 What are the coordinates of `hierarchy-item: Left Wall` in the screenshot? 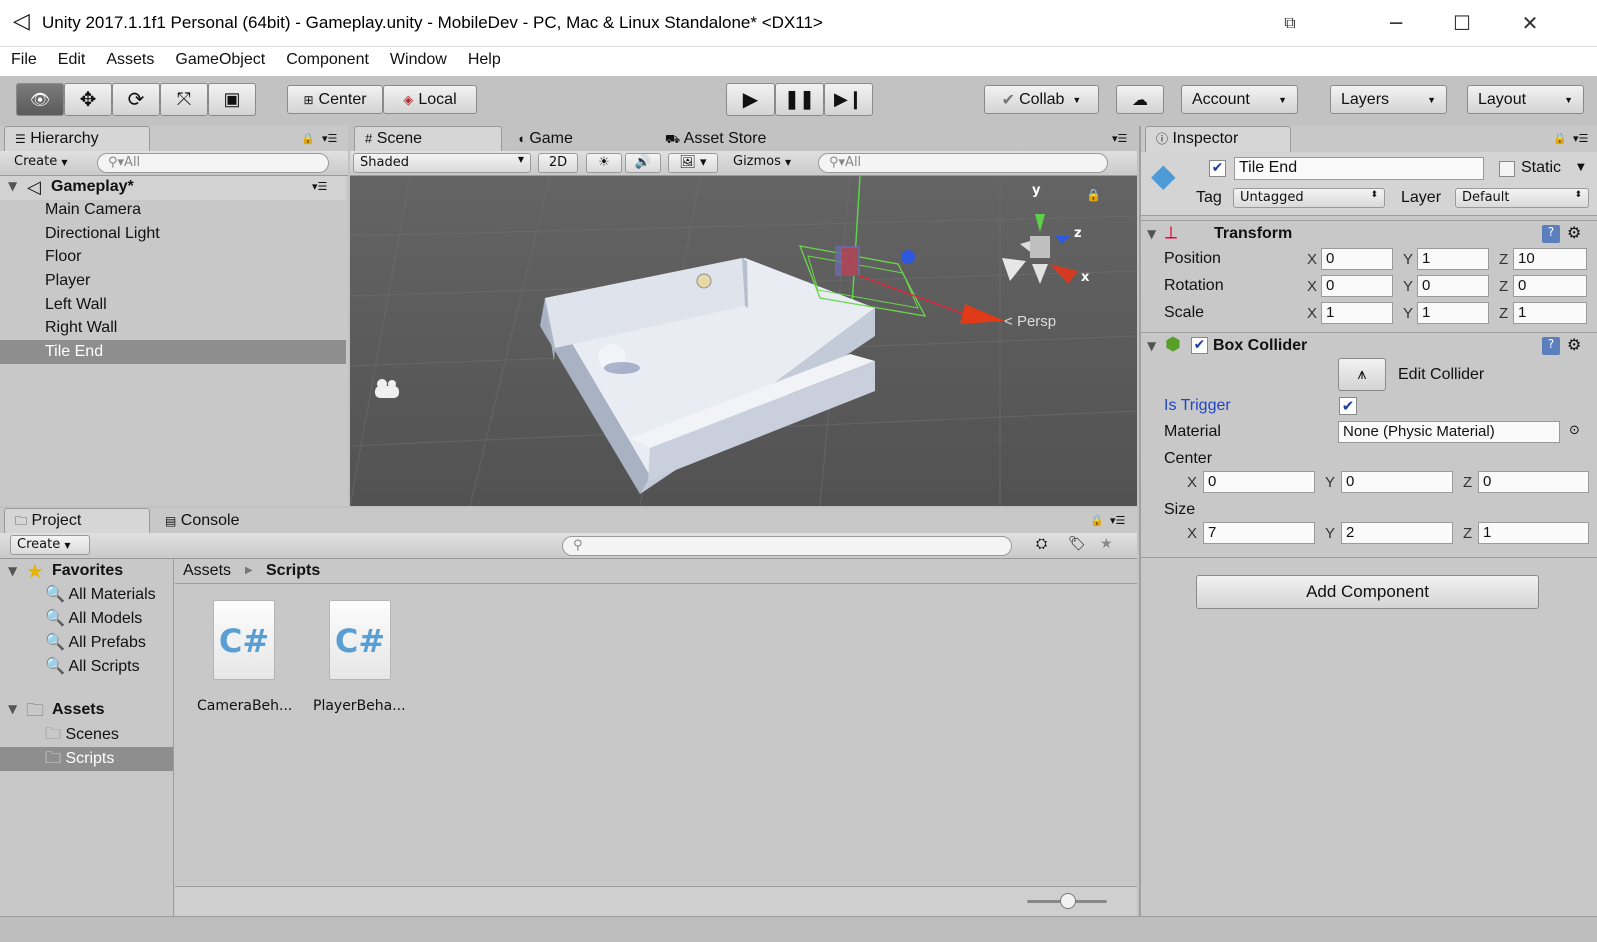 It's located at (173, 305).